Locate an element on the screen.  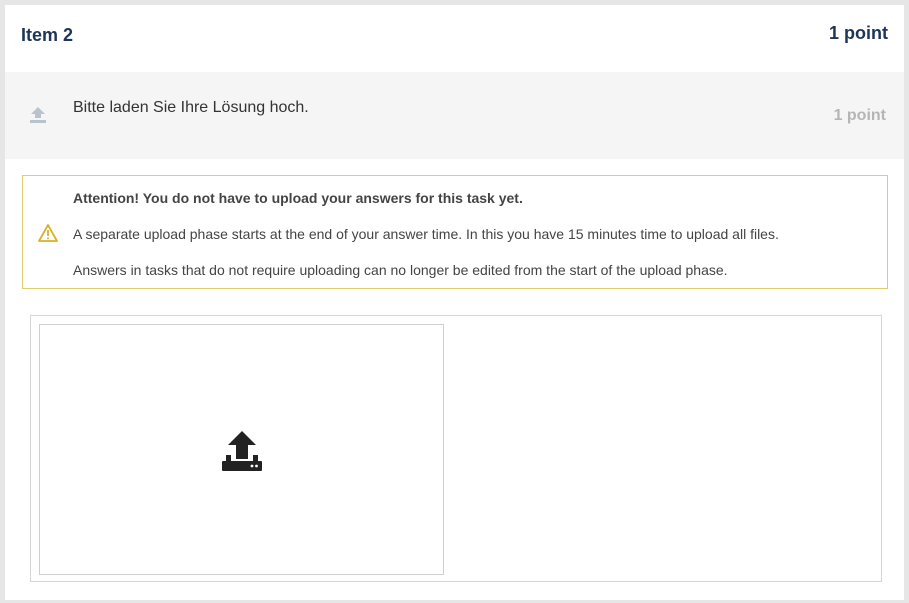
upload-file-icon is located at coordinates (242, 451).